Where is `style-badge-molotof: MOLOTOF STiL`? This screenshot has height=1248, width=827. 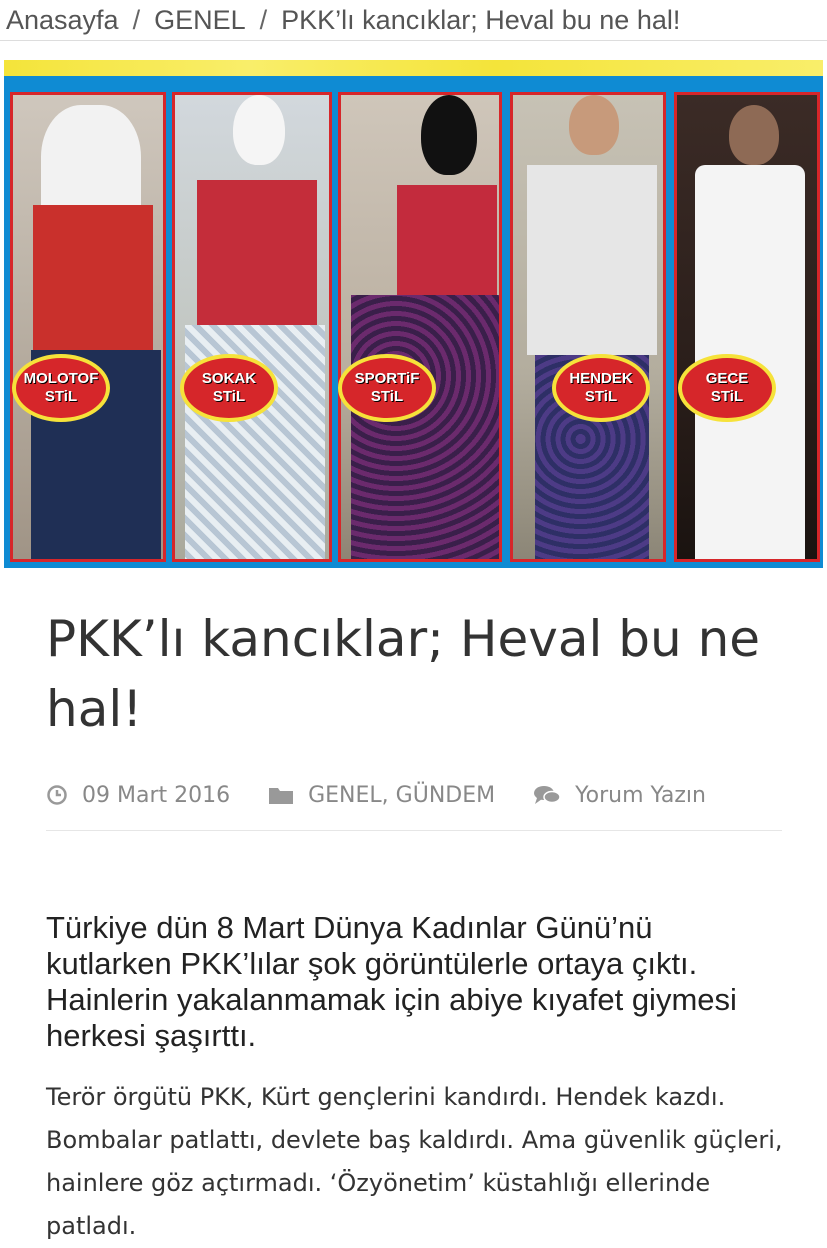 style-badge-molotof: MOLOTOF STiL is located at coordinates (61, 388).